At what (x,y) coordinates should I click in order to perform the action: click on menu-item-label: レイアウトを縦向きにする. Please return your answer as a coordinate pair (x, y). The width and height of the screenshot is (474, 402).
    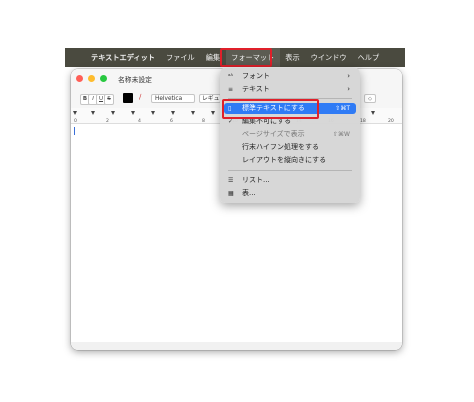
    Looking at the image, I should click on (284, 160).